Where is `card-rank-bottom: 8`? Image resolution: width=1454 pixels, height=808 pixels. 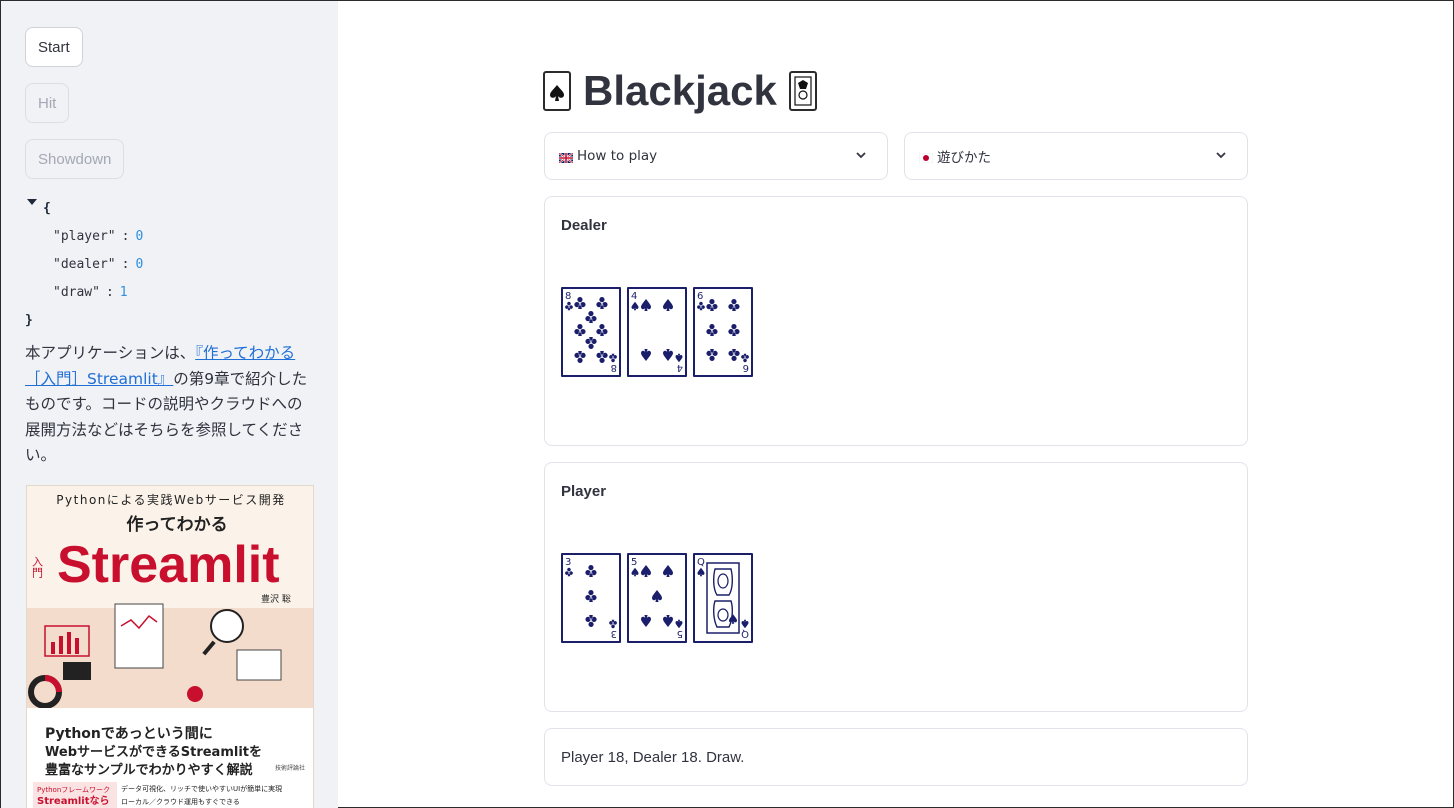 card-rank-bottom: 8 is located at coordinates (614, 367).